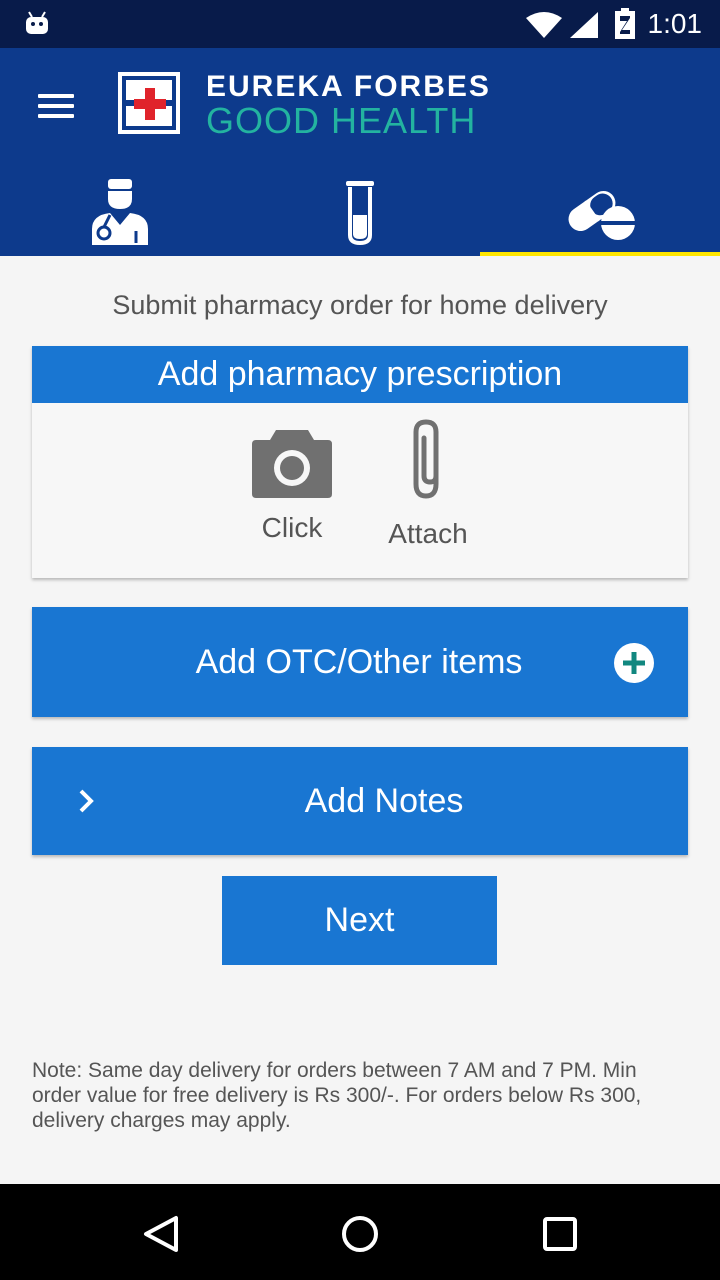 The height and width of the screenshot is (1280, 720). What do you see at coordinates (584, 25) in the screenshot?
I see `signal-icon` at bounding box center [584, 25].